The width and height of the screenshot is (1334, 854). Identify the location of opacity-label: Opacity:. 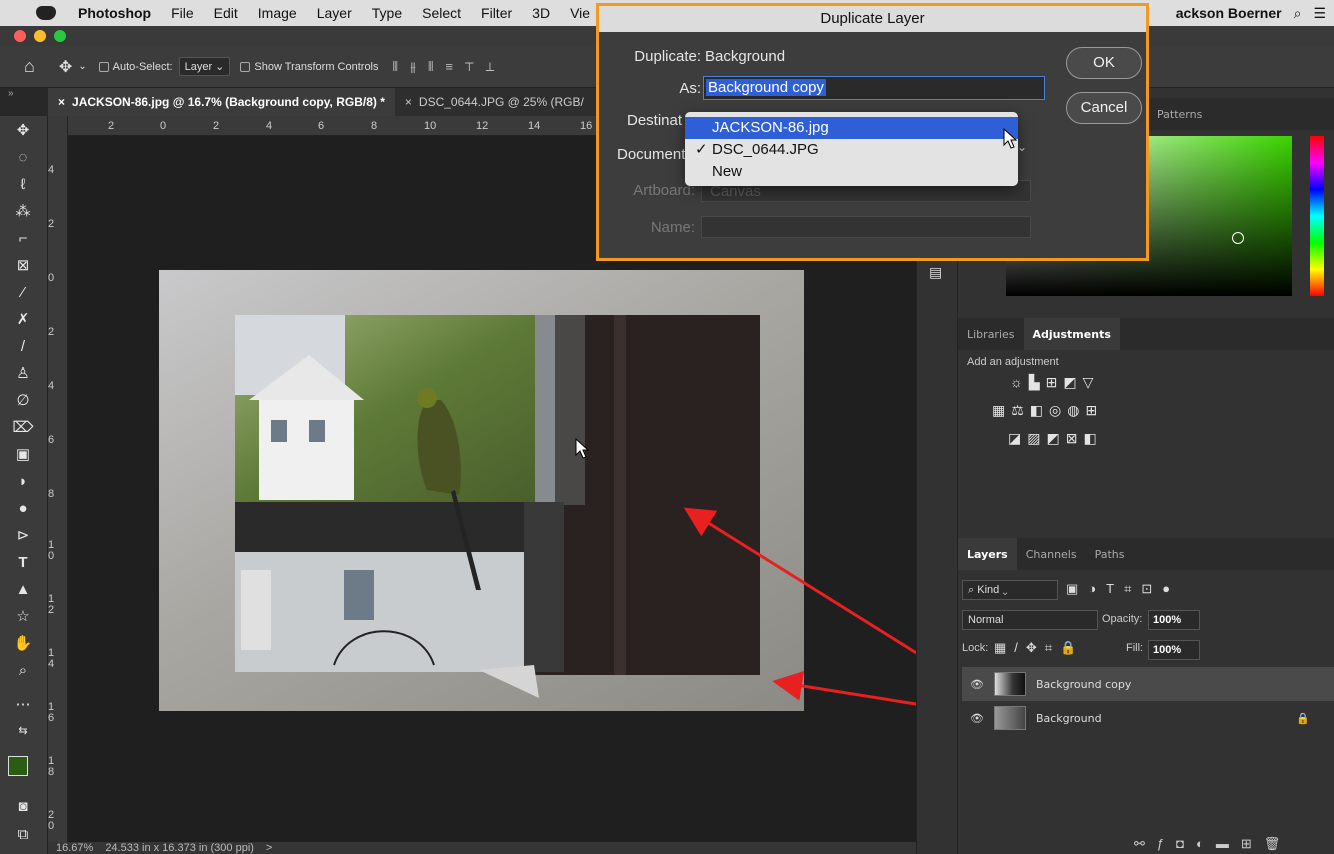
(1122, 619).